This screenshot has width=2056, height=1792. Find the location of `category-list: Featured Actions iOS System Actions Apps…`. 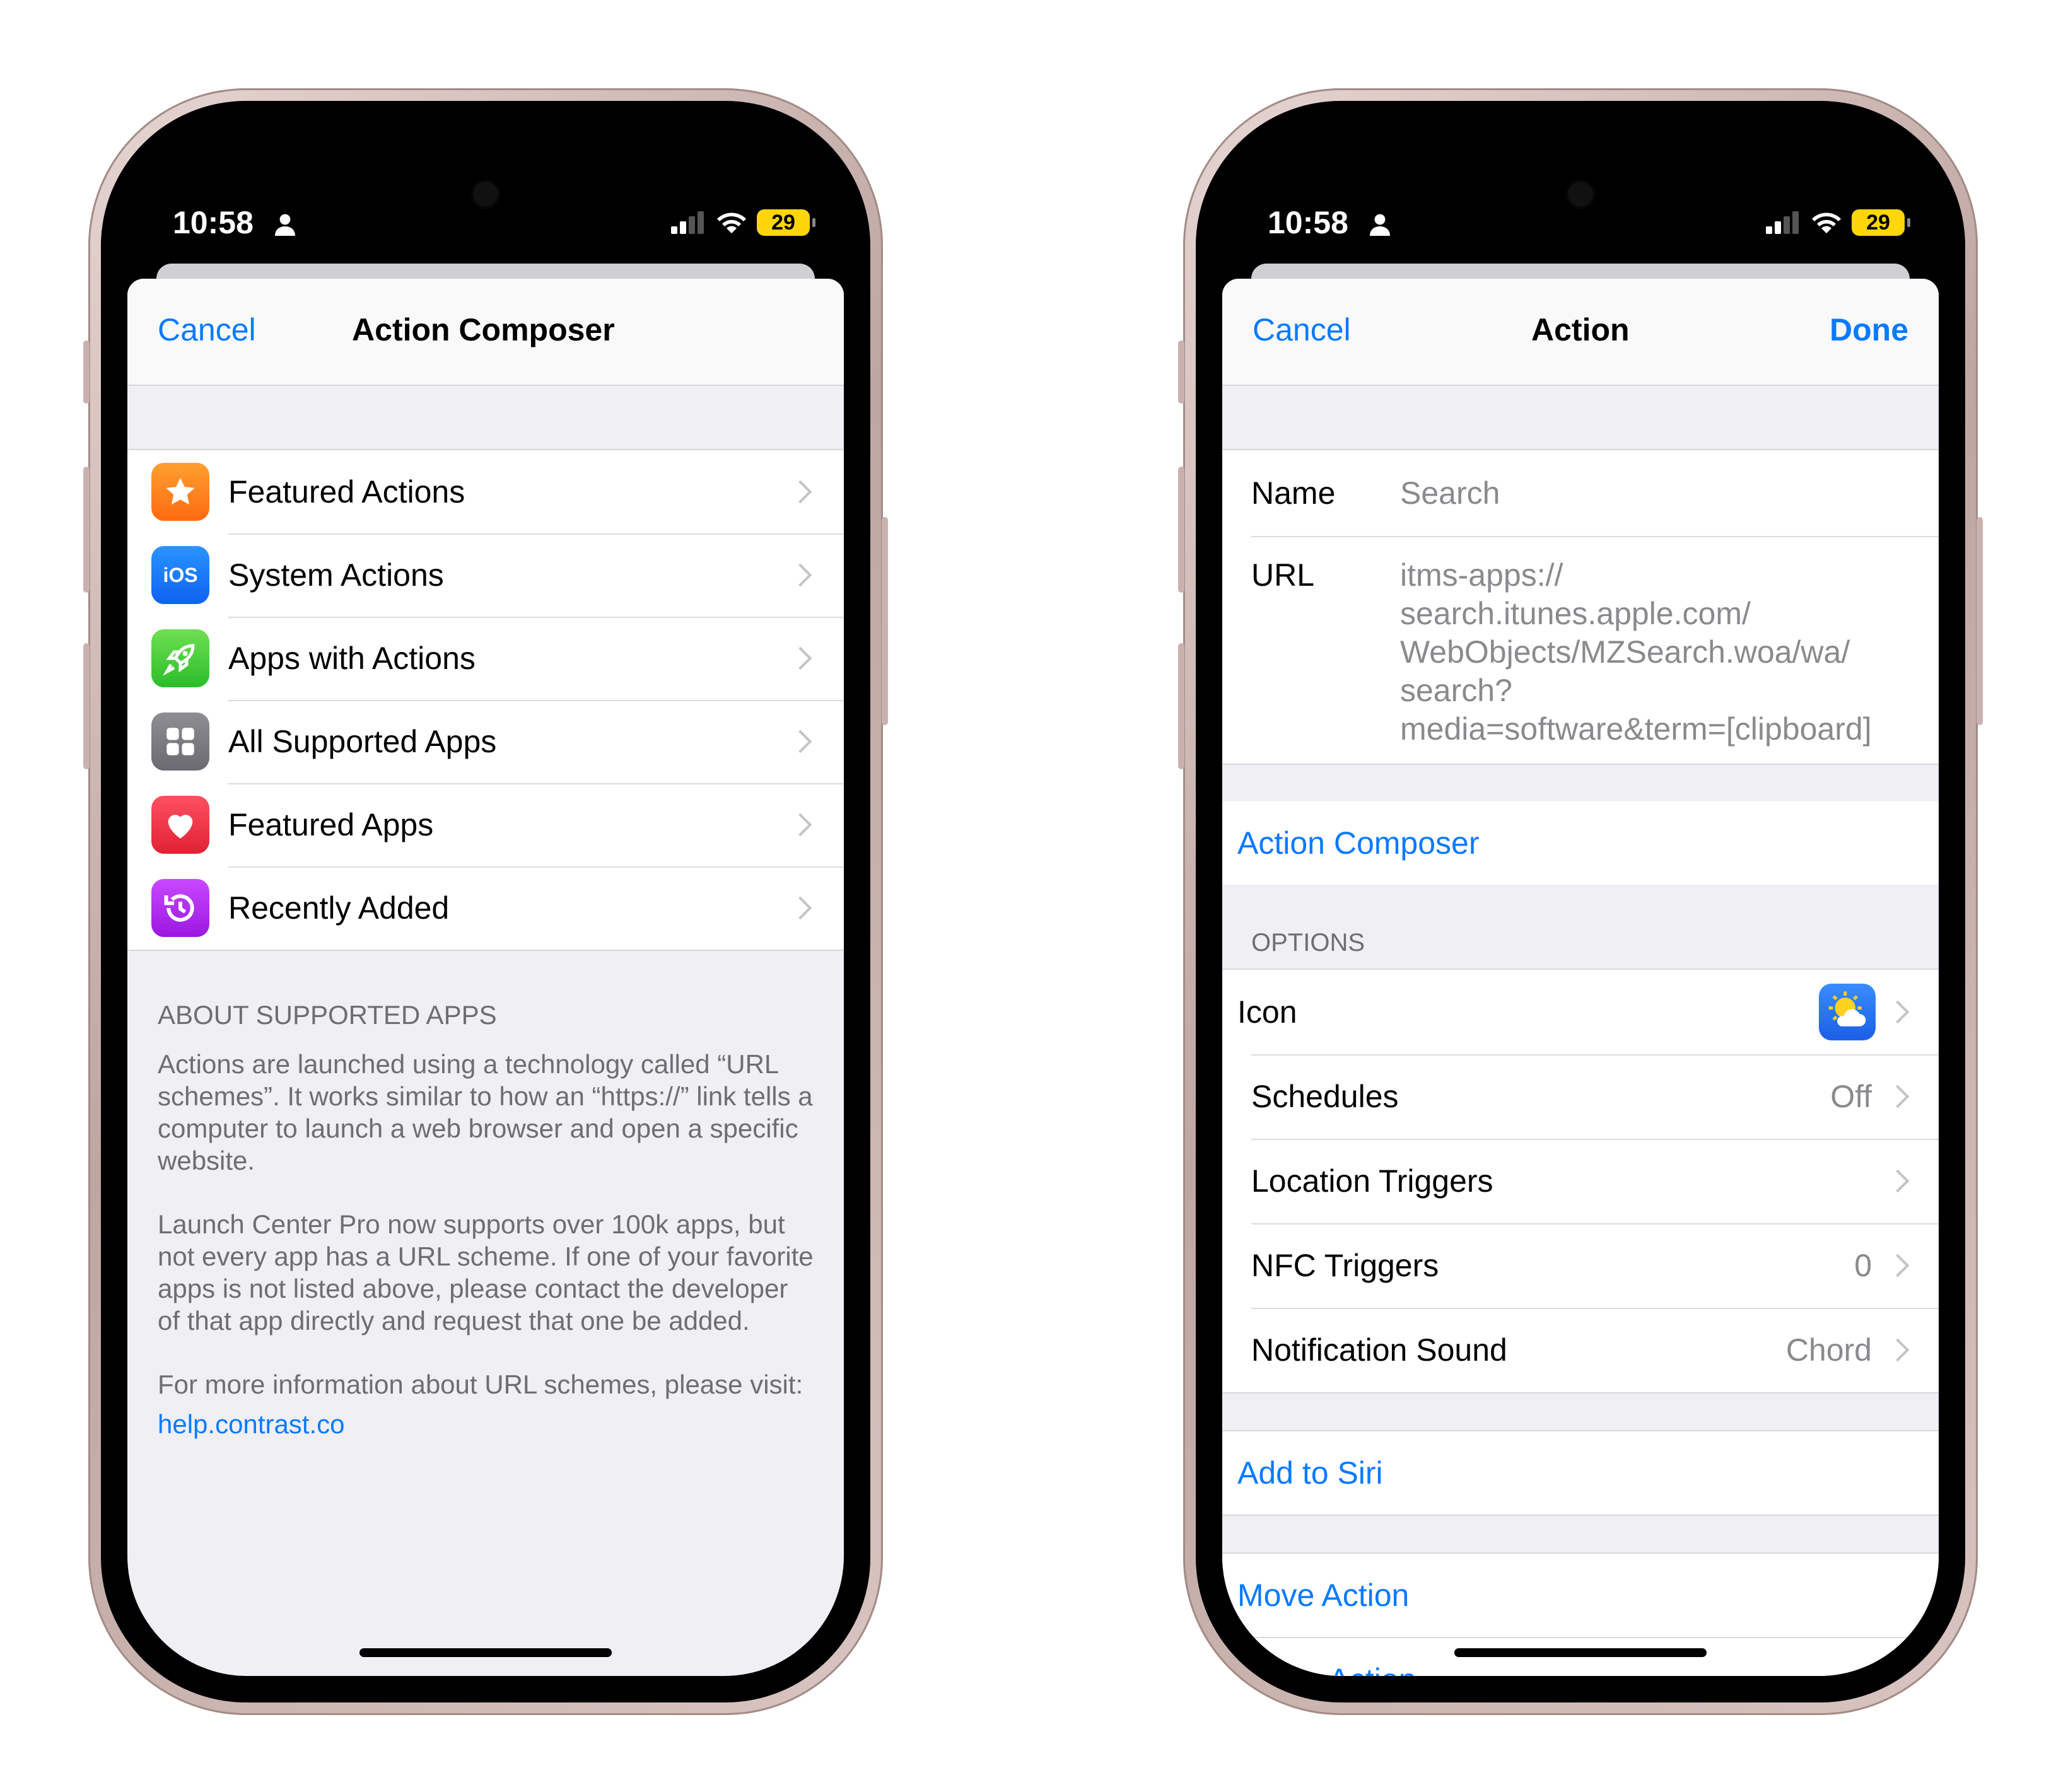

category-list: Featured Actions iOS System Actions Apps… is located at coordinates (485, 700).